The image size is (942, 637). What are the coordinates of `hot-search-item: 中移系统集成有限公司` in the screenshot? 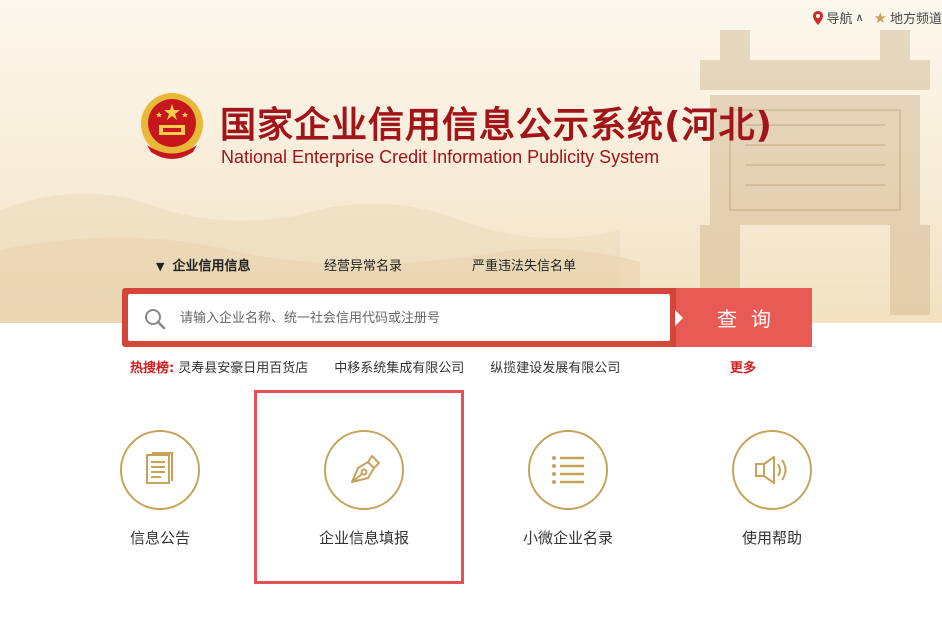 It's located at (399, 366).